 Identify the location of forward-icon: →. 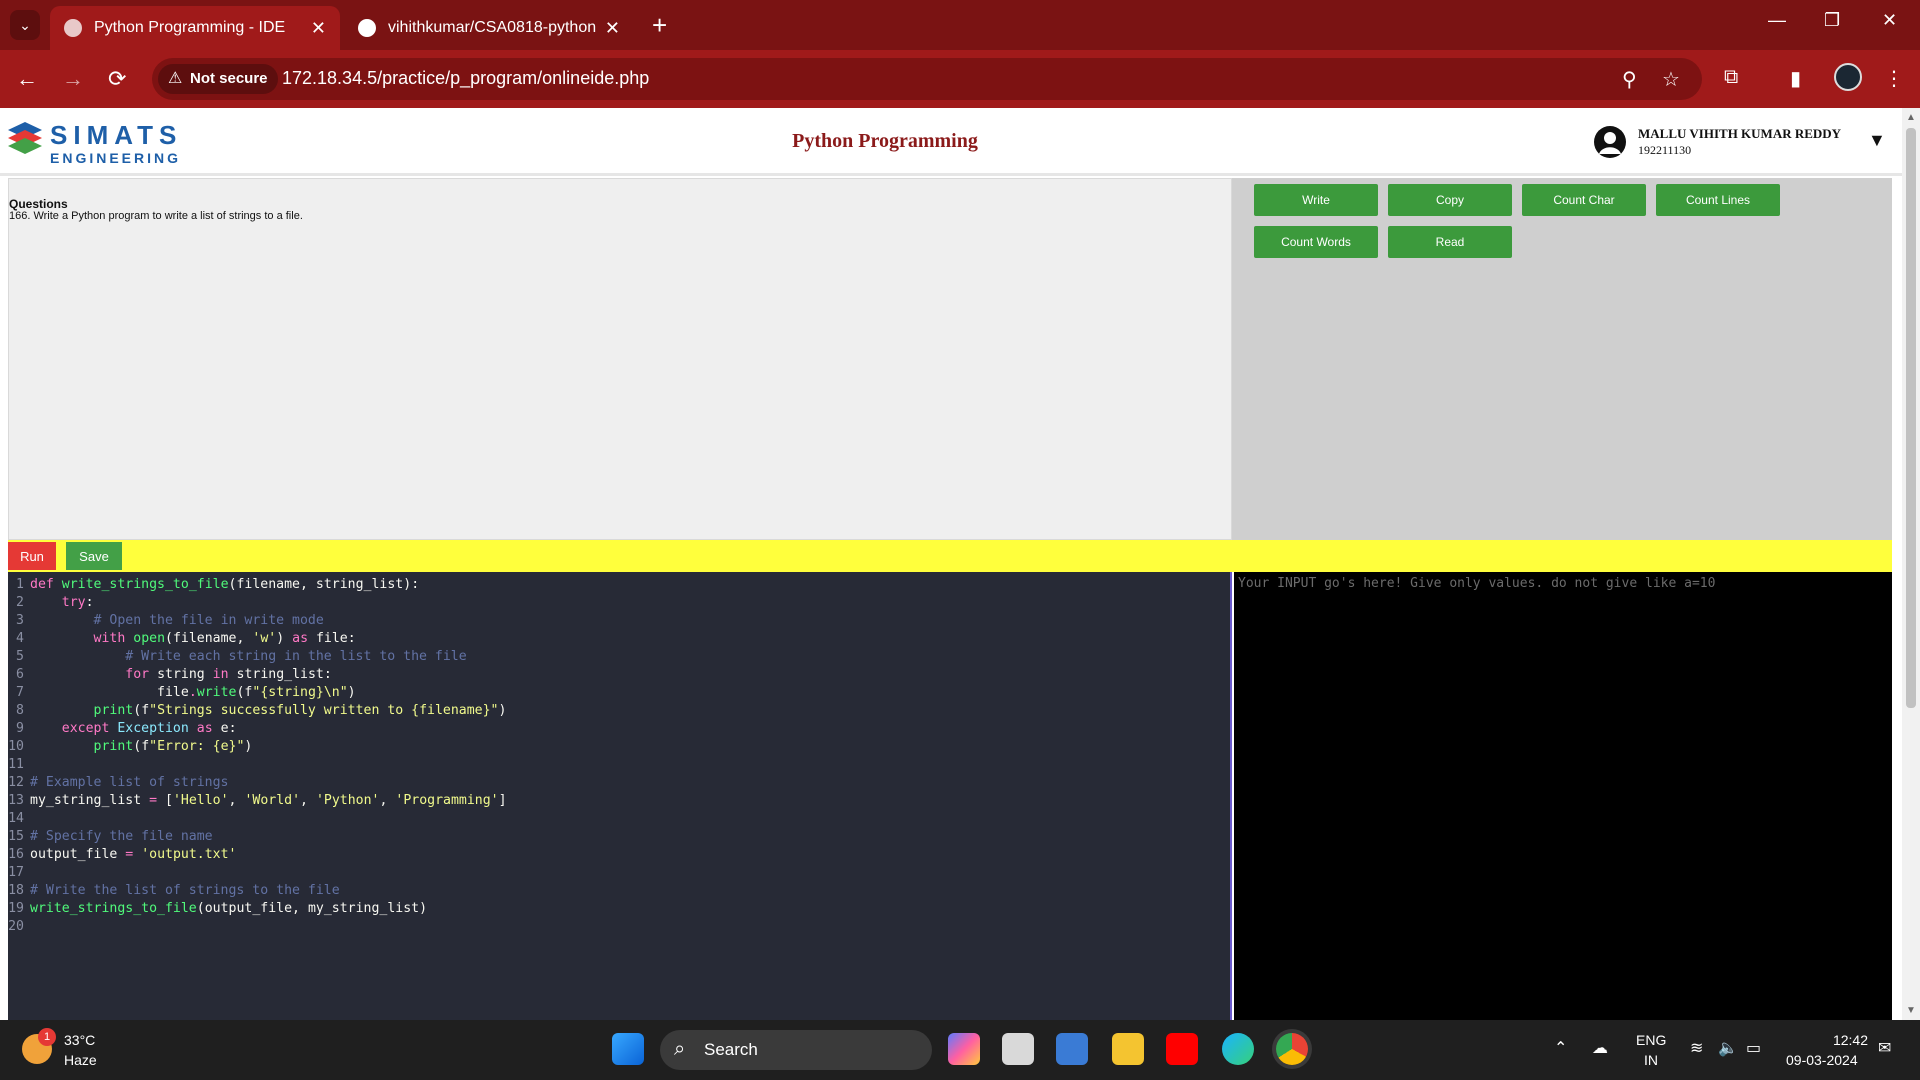
(73, 79).